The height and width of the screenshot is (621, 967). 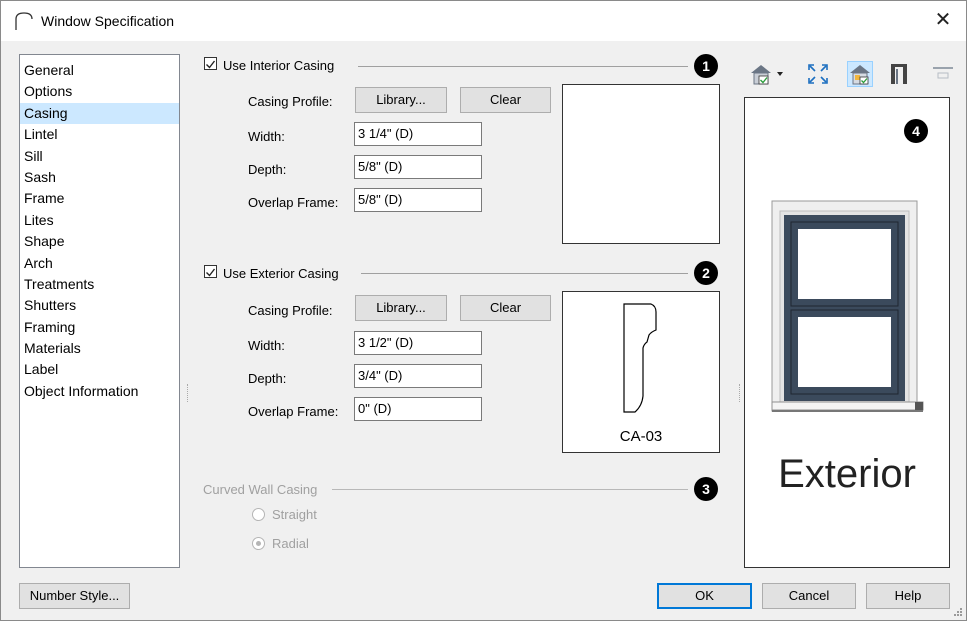 I want to click on splitter-handle-left, so click(x=188, y=393).